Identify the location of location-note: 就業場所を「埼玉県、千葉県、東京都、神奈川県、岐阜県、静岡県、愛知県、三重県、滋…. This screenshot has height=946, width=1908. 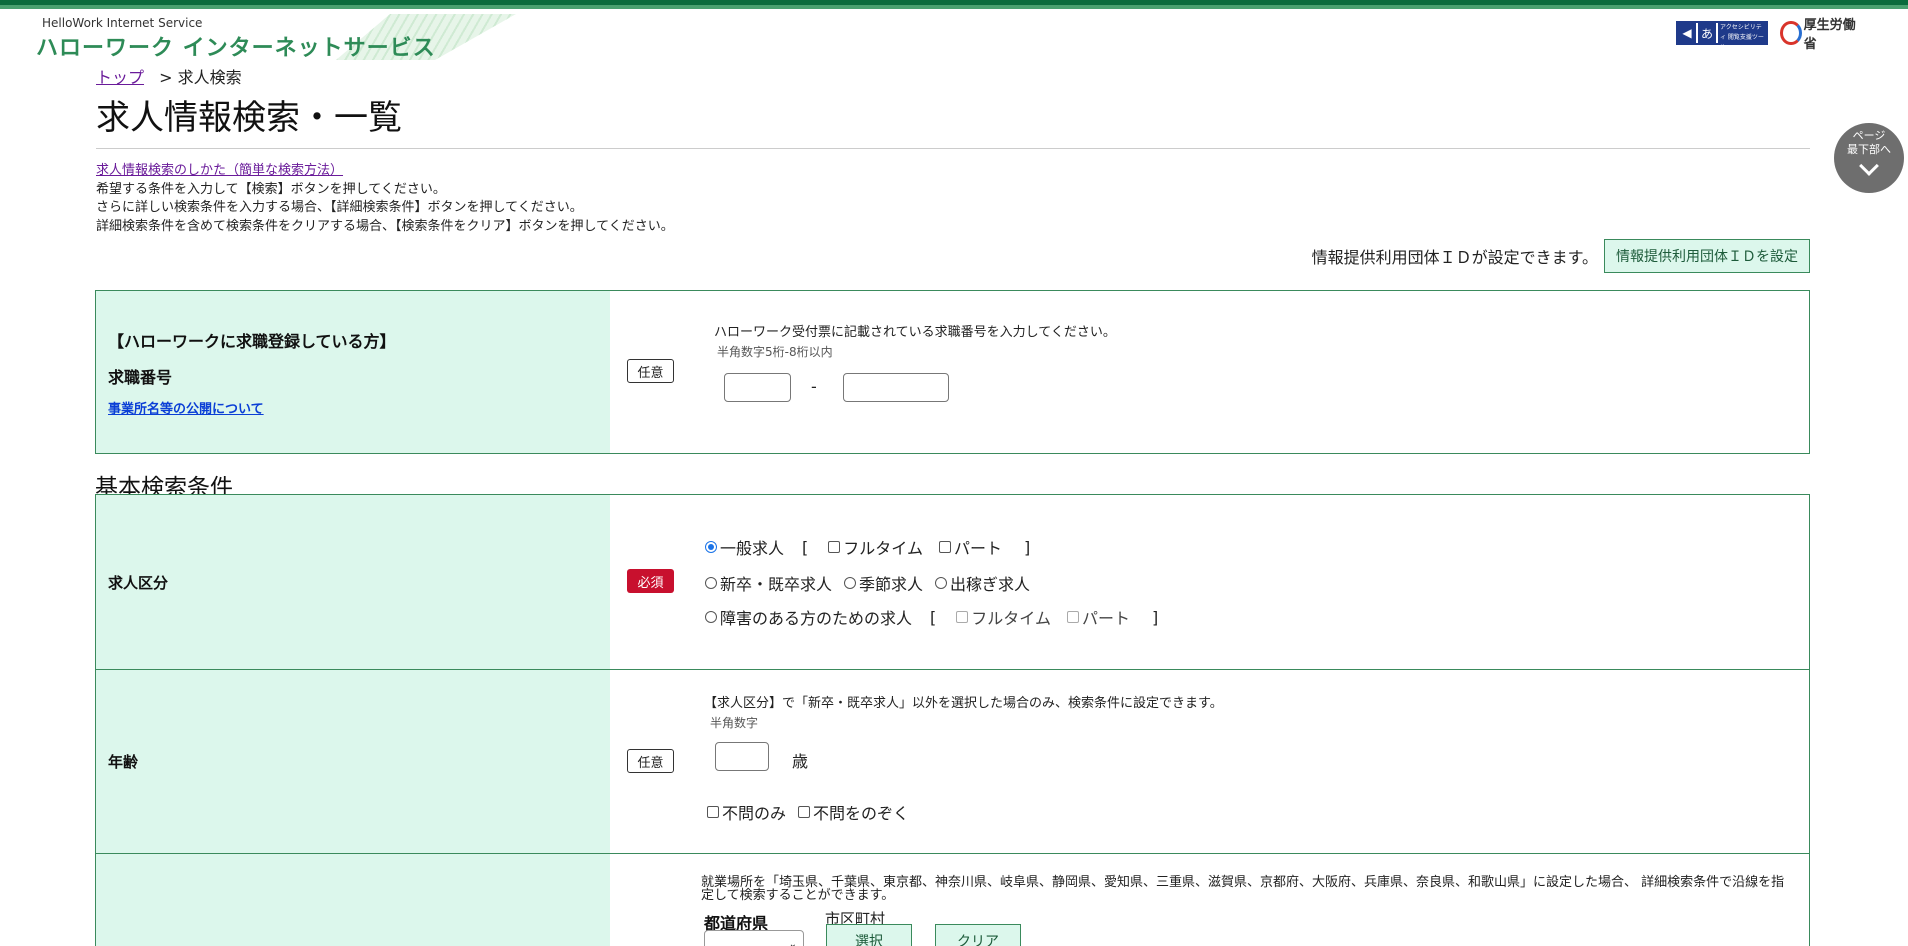
(1243, 889).